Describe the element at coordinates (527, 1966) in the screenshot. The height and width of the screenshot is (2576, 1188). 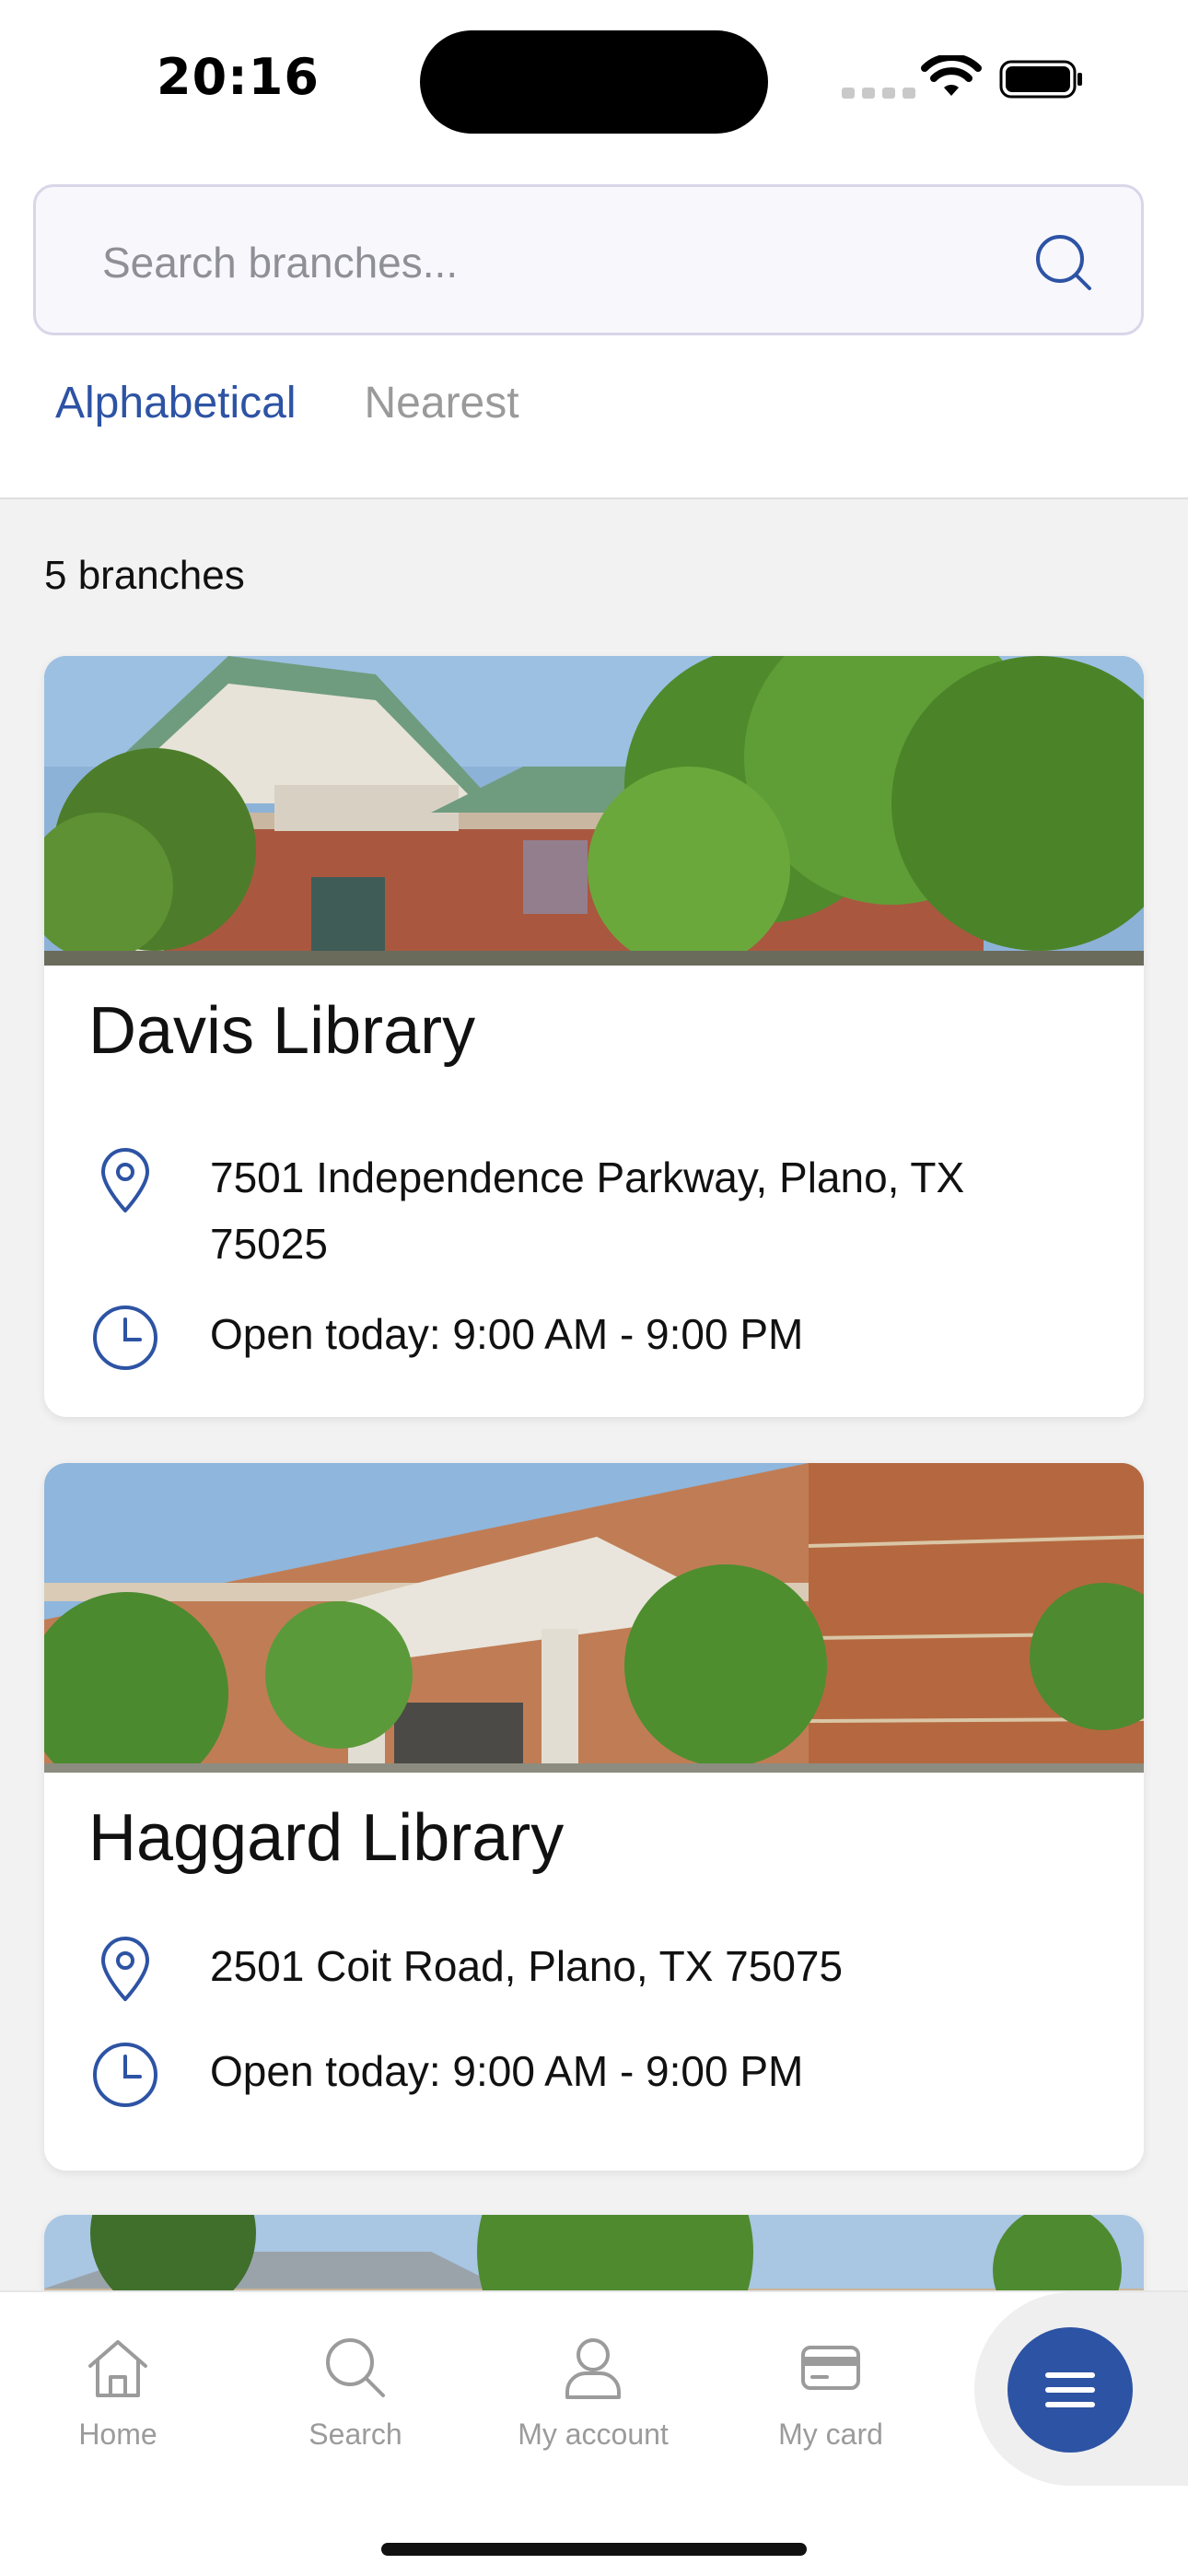
I see `branch-address: 2501 Coit Road, Plano, TX 75075` at that location.